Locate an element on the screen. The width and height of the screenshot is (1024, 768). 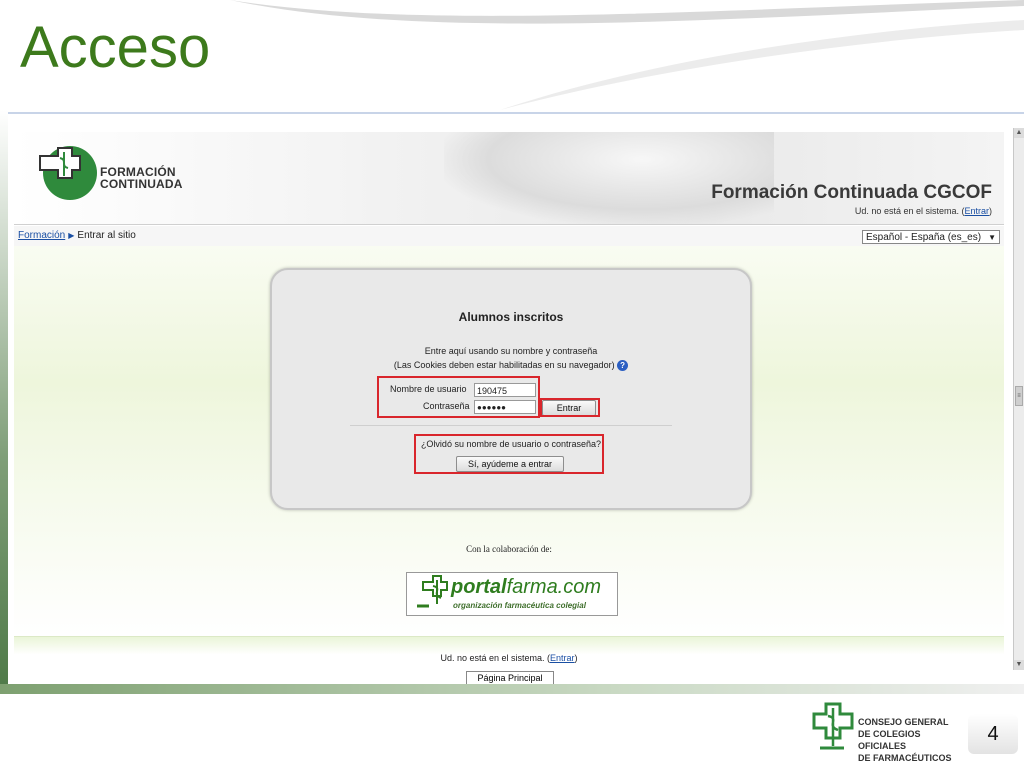
language-select: Español - España (es_es) ▼ is located at coordinates (931, 237).